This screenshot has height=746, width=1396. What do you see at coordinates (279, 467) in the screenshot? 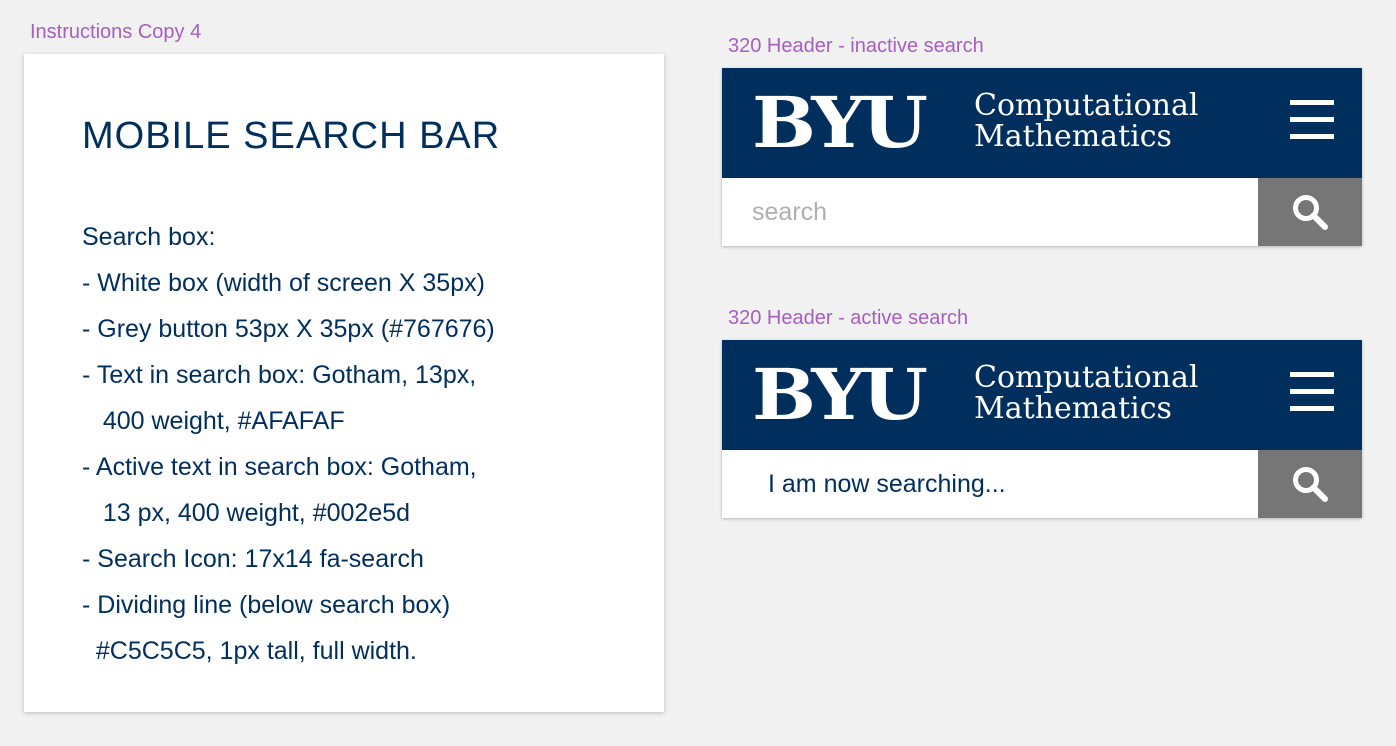
I see `spec-line: - Active text in search box: Gotham,` at bounding box center [279, 467].